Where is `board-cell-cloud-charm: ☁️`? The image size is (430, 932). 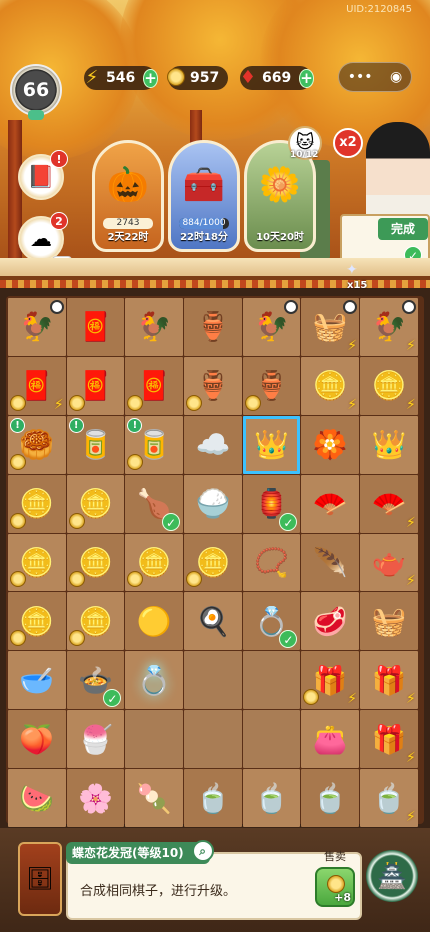 board-cell-cloud-charm: ☁️ is located at coordinates (213, 444).